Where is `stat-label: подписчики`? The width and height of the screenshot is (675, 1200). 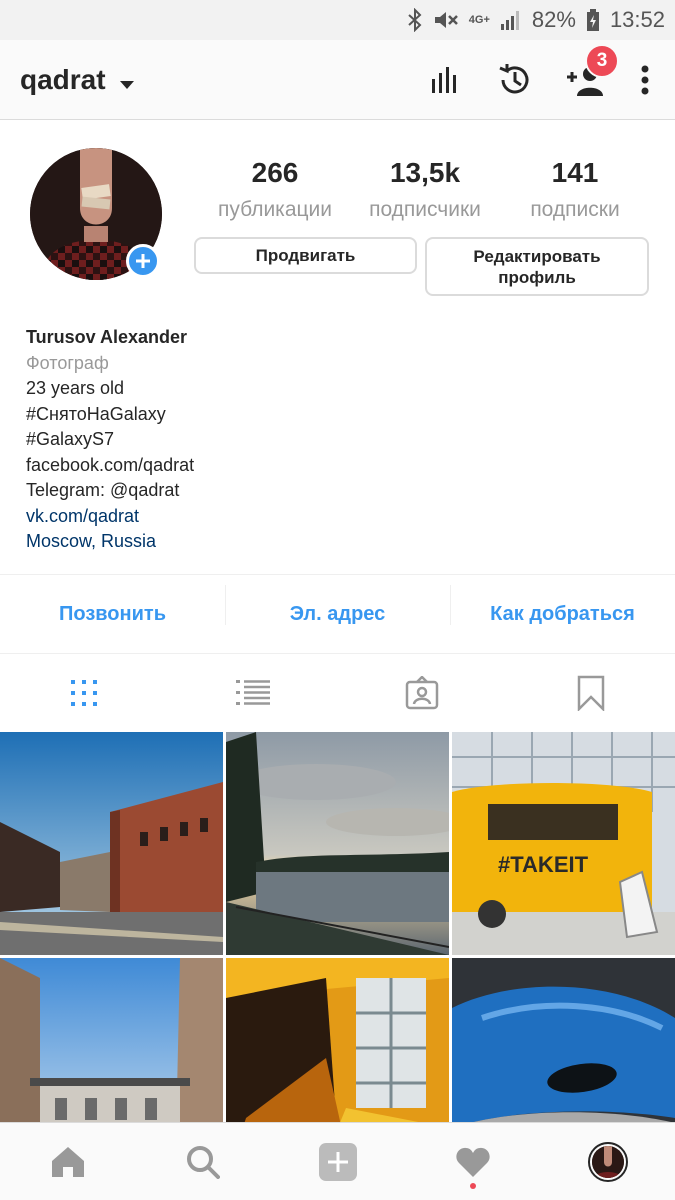 stat-label: подписчики is located at coordinates (425, 209).